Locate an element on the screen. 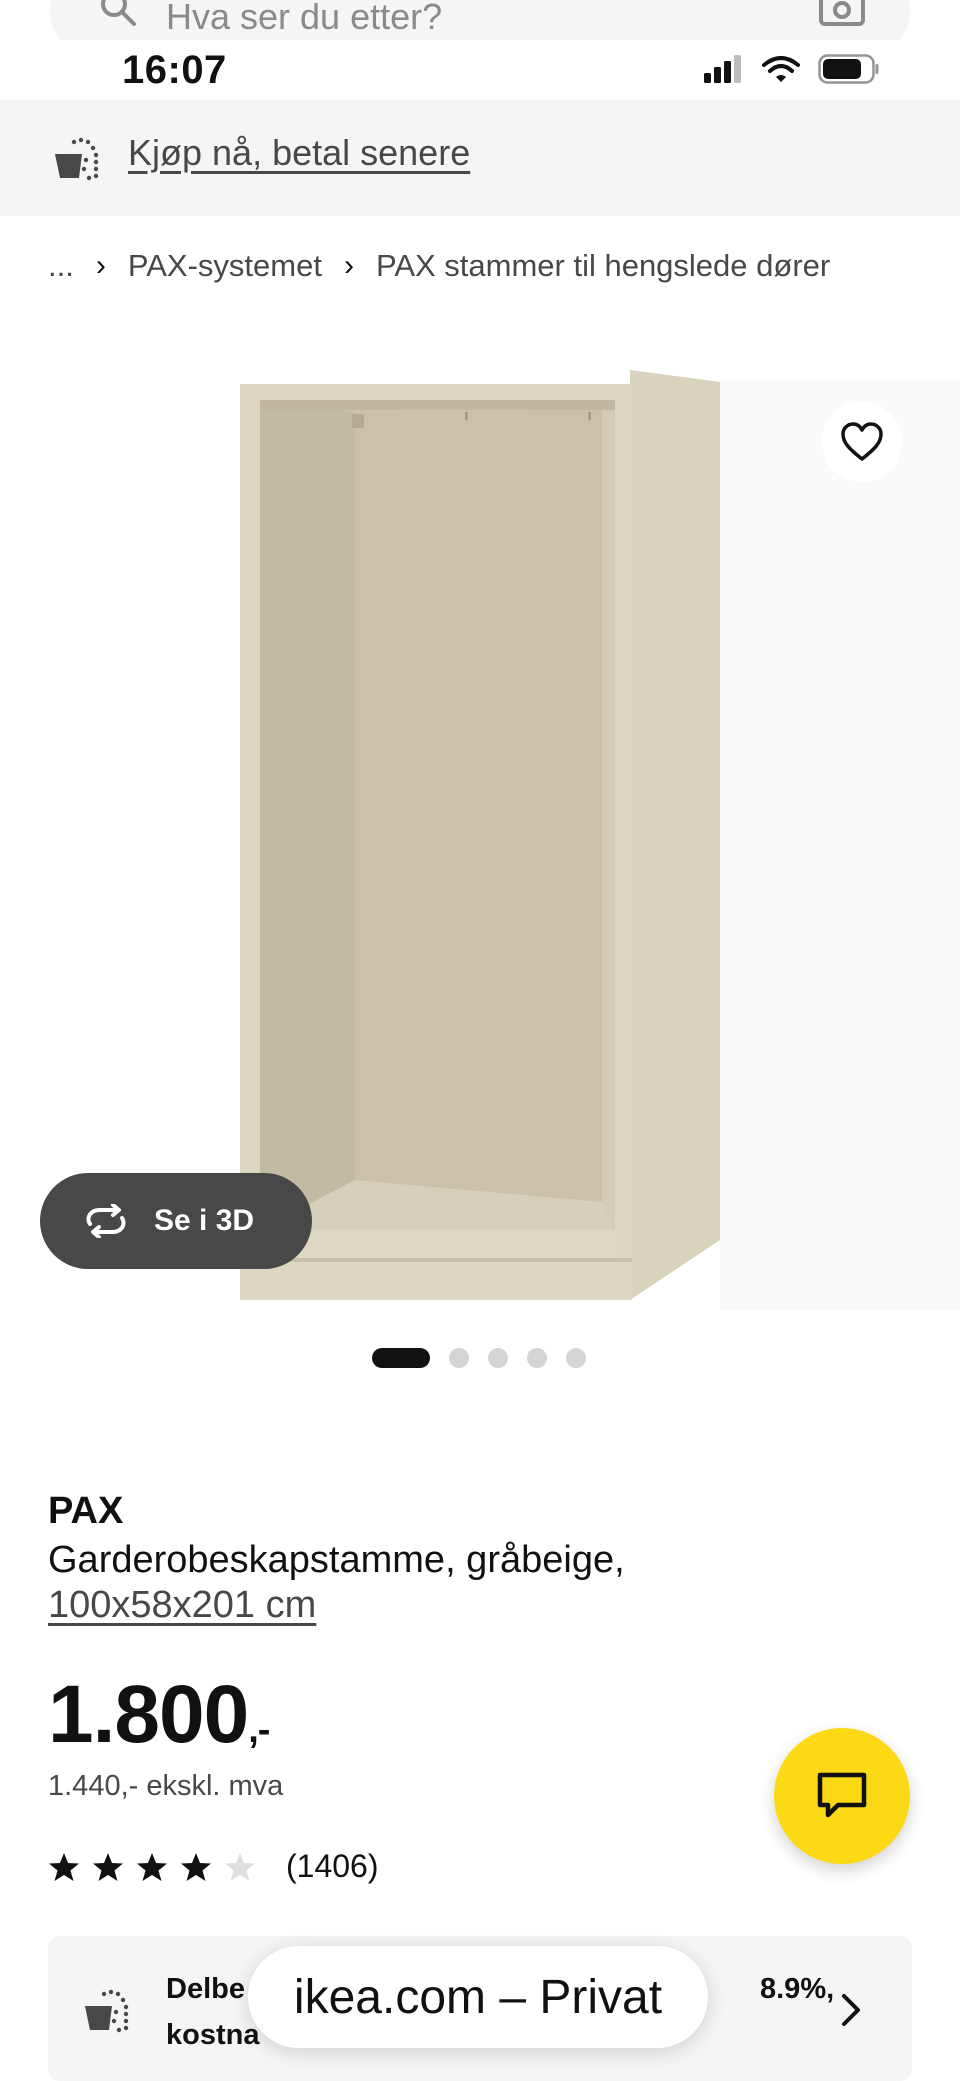 Image resolution: width=960 pixels, height=2081 pixels. price-main: 1.800 is located at coordinates (148, 1714).